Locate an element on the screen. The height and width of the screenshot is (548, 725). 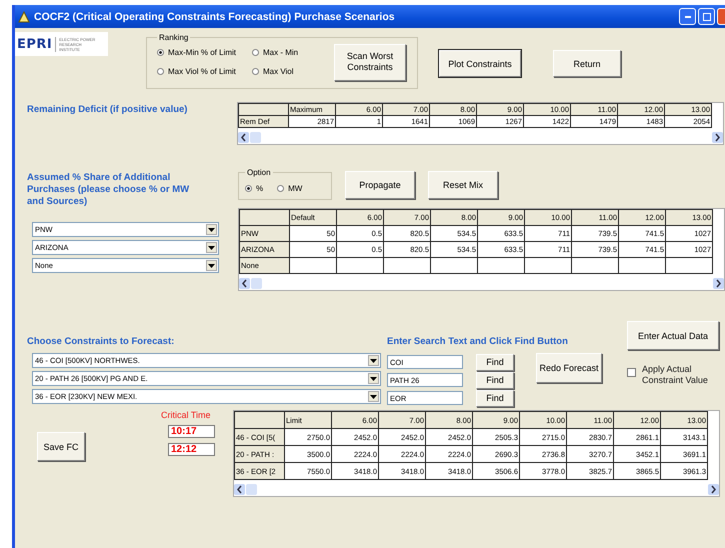
enter-actual-data-button: Enter Actual Data is located at coordinates (673, 335).